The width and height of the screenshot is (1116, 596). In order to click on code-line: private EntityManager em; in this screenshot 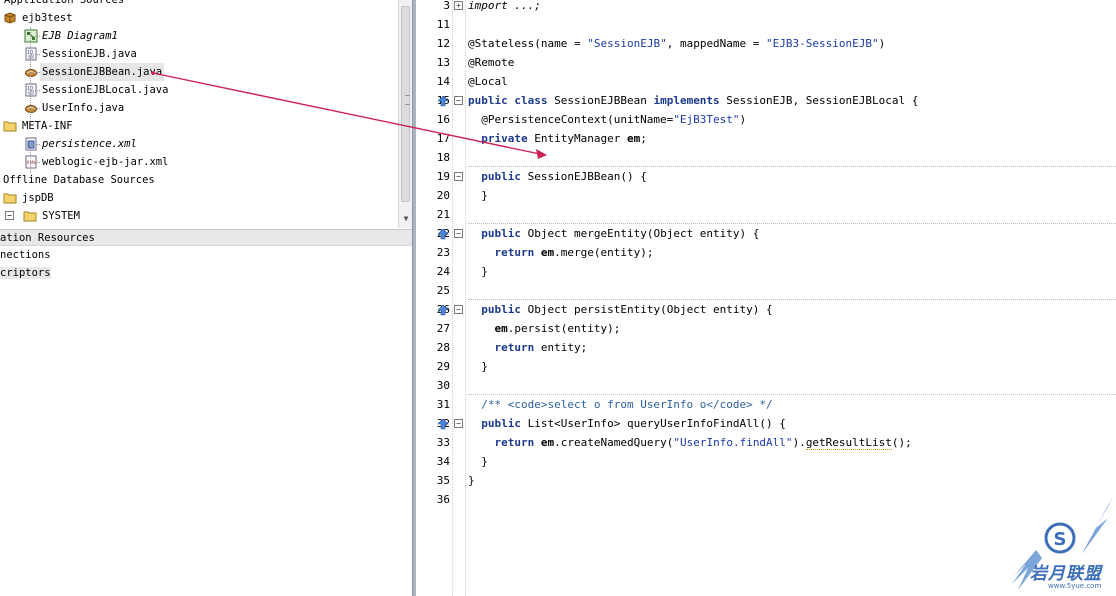, I will do `click(557, 138)`.